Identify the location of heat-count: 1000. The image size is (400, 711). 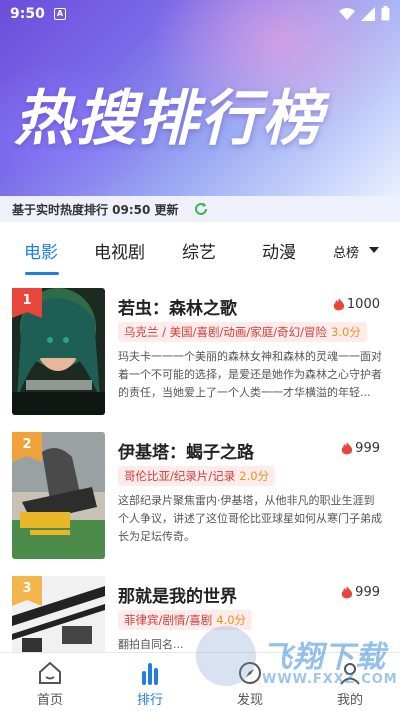
(356, 304).